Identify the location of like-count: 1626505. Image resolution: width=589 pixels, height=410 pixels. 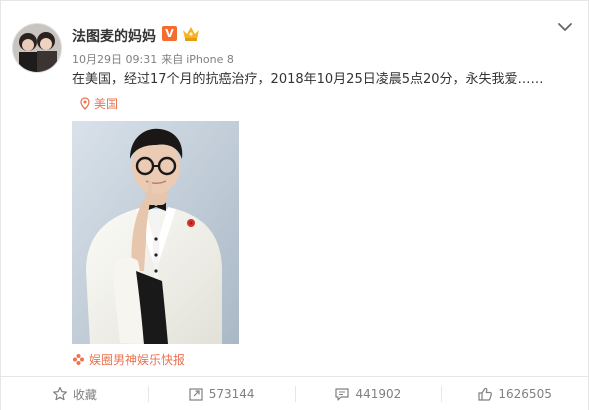
(525, 394).